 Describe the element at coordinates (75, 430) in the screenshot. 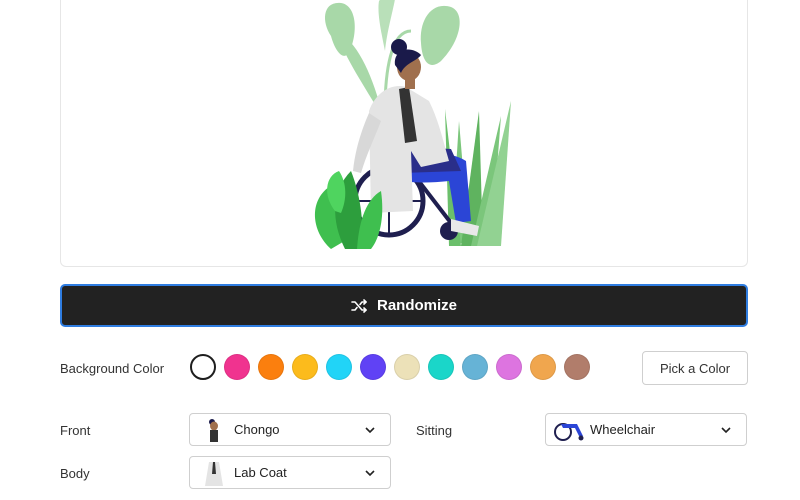

I see `front-label: Front` at that location.